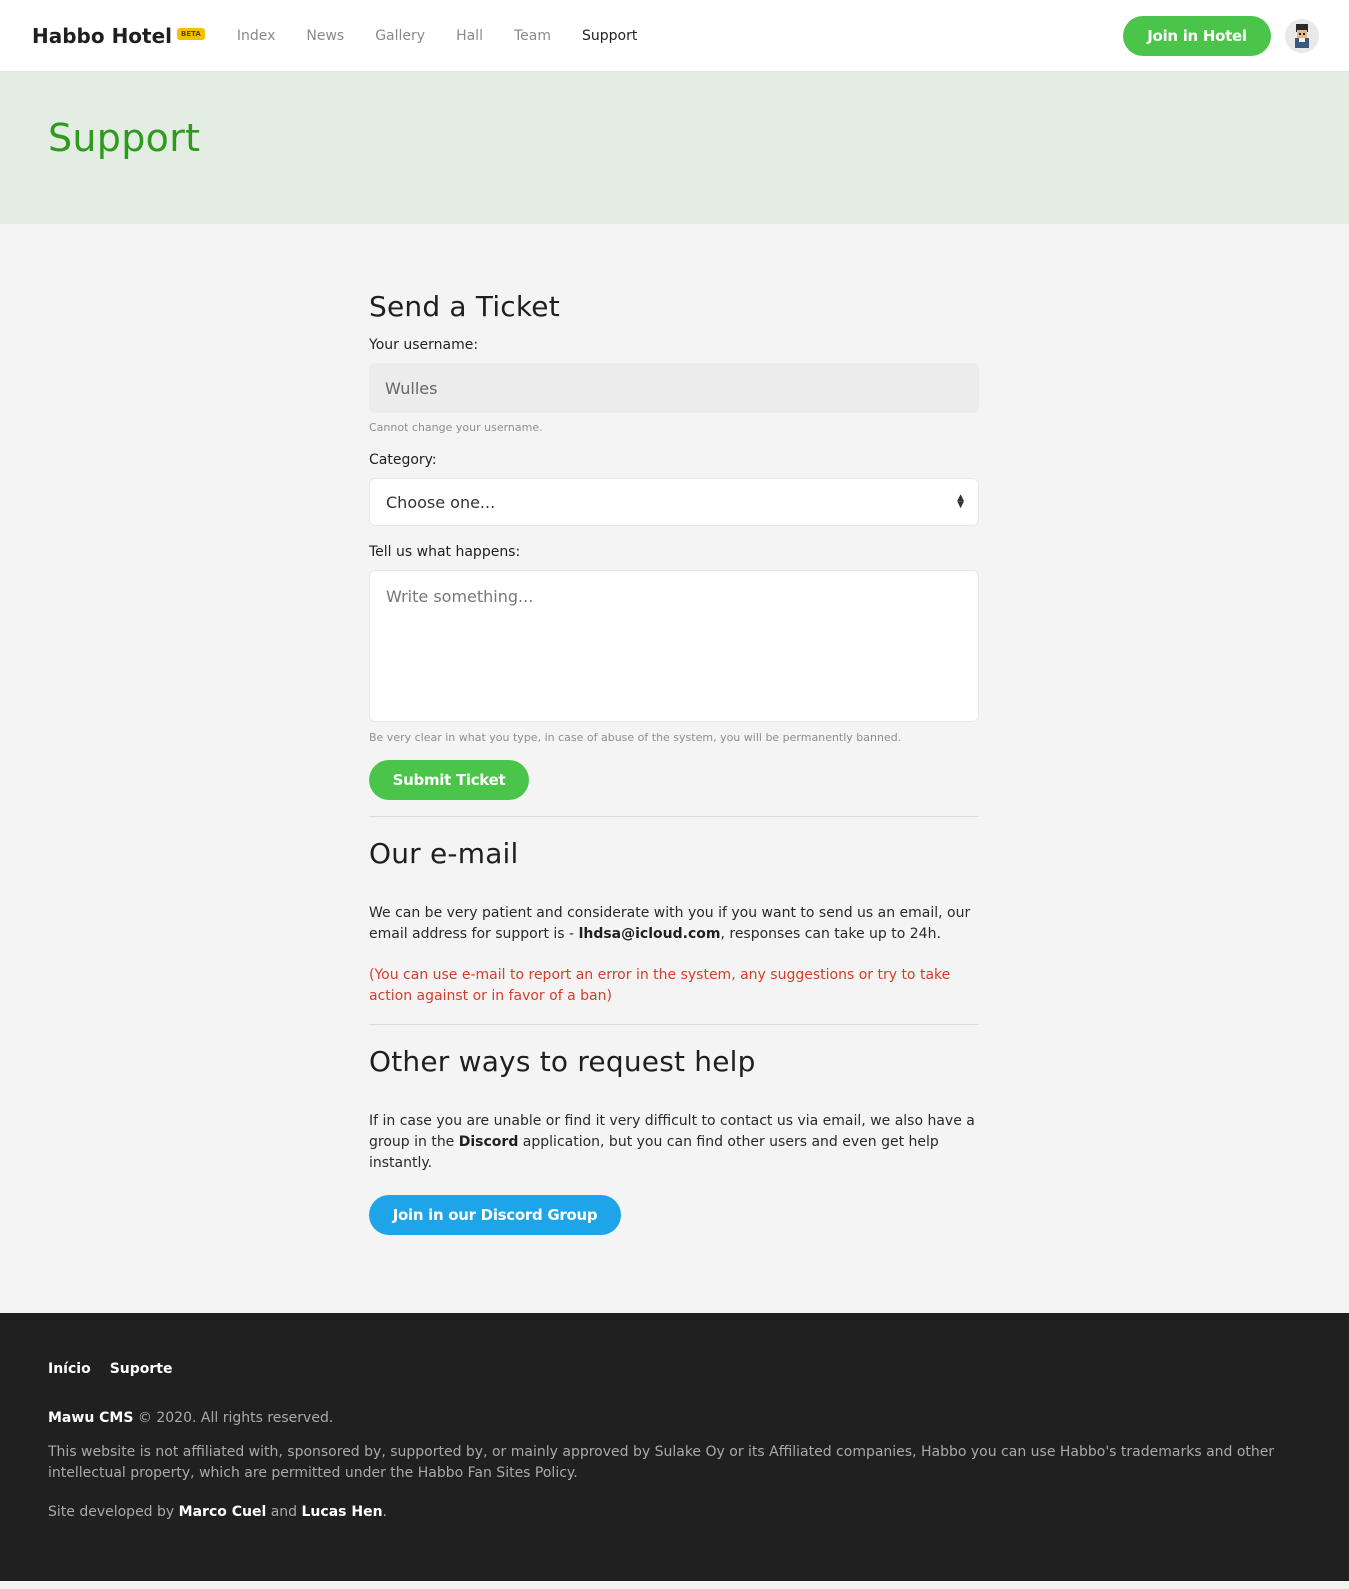  Describe the element at coordinates (469, 36) in the screenshot. I see `nav-item-hall: Hall` at that location.